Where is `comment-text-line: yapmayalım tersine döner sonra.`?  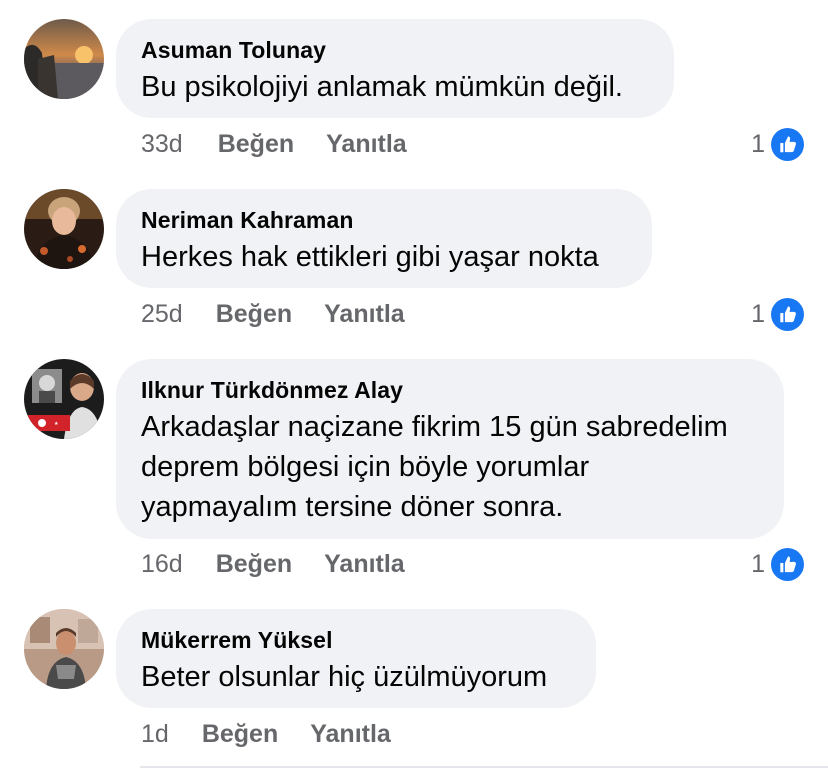
comment-text-line: yapmayalım tersine döner sonra. is located at coordinates (352, 507).